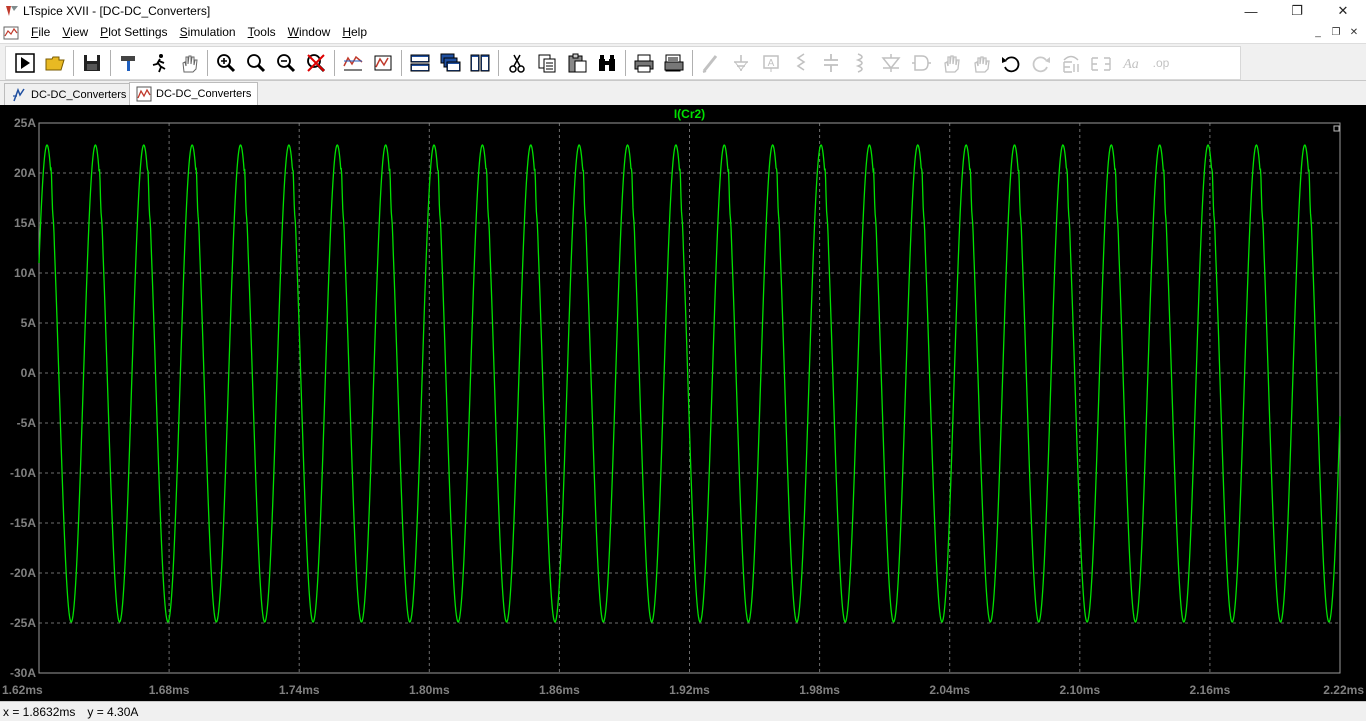 The width and height of the screenshot is (1366, 721). Describe the element at coordinates (577, 63) in the screenshot. I see `paste-button` at that location.